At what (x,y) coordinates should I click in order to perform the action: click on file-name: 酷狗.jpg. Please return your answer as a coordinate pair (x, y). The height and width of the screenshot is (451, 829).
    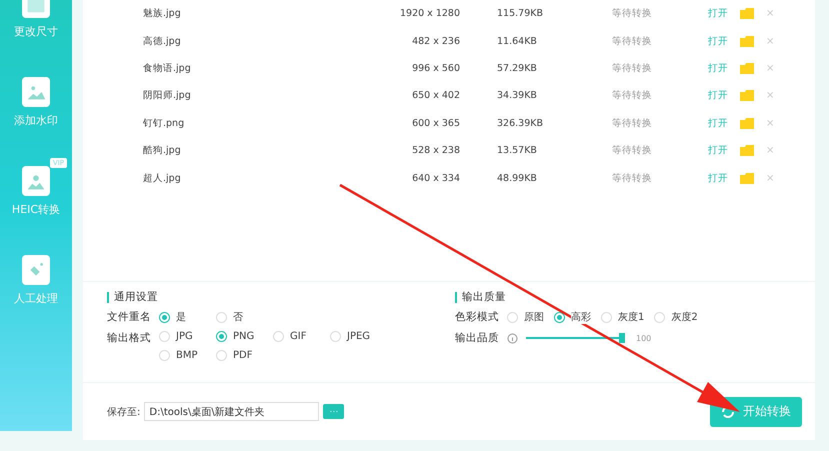
    Looking at the image, I should click on (162, 151).